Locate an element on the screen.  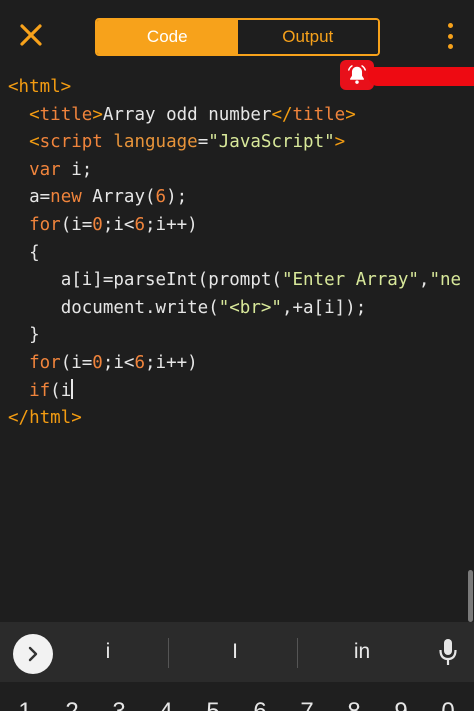
keyboard-expand-button is located at coordinates (33, 654).